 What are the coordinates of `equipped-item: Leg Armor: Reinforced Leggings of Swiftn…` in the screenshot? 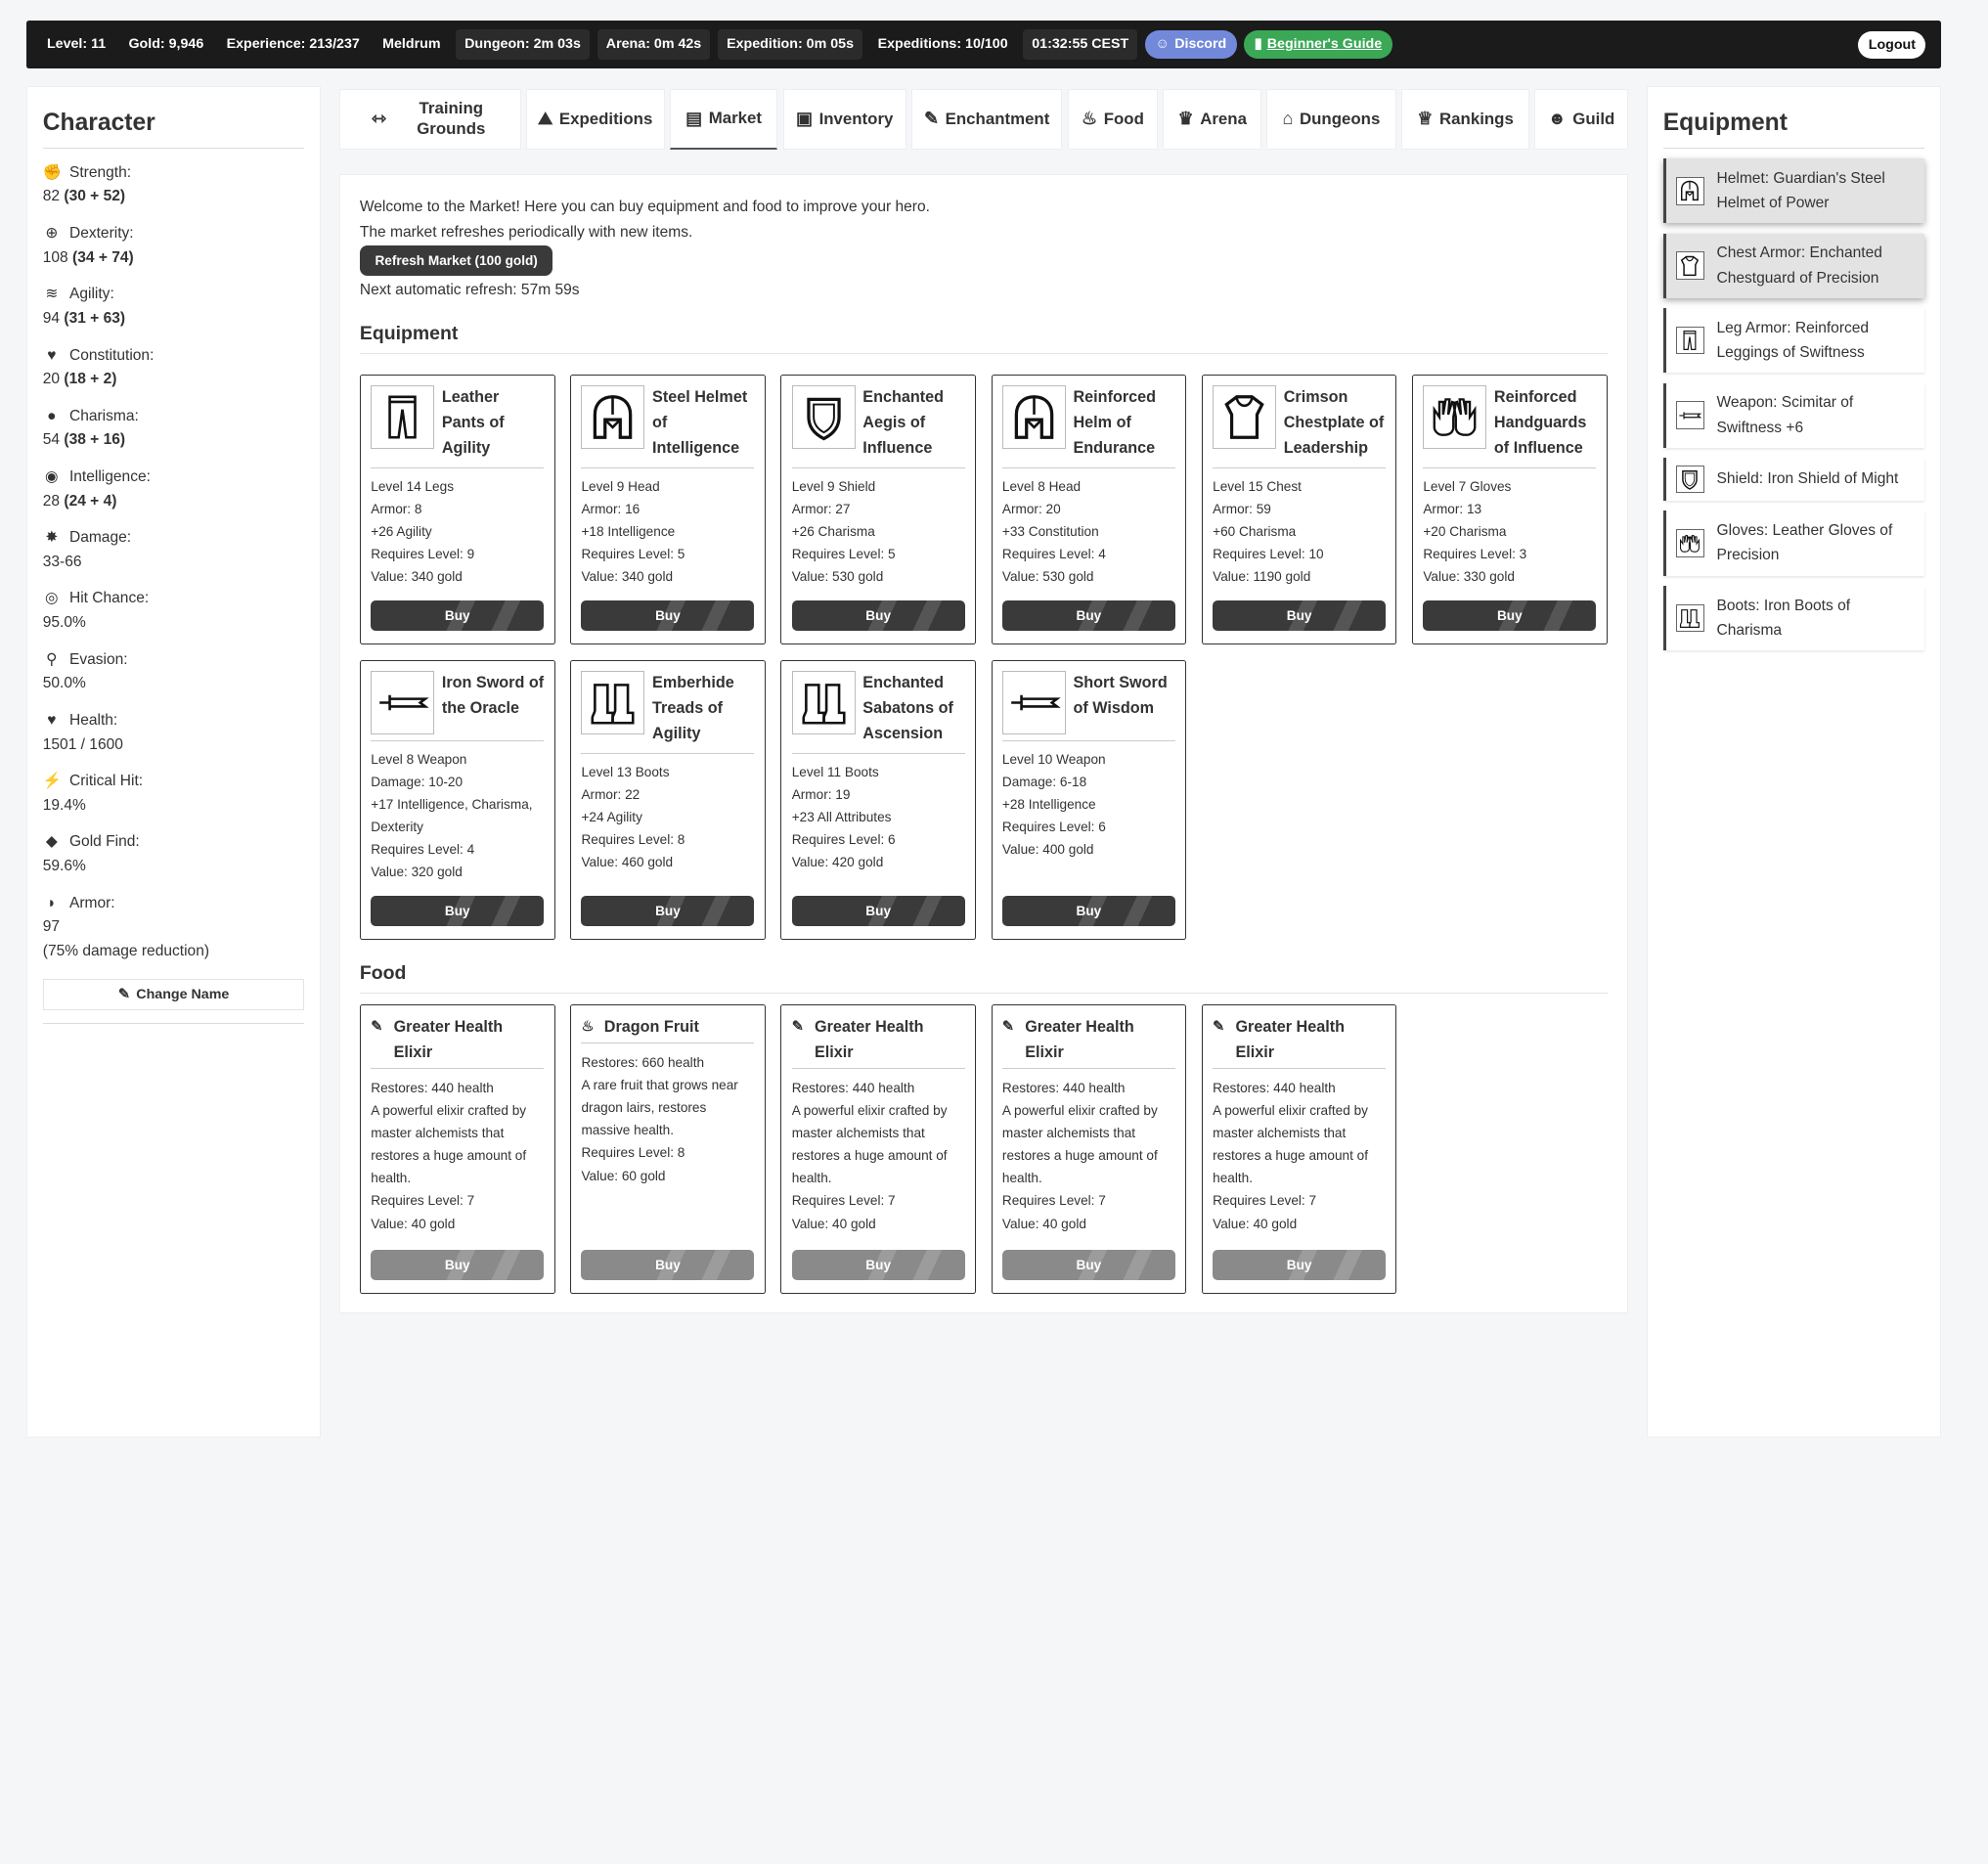 It's located at (1793, 341).